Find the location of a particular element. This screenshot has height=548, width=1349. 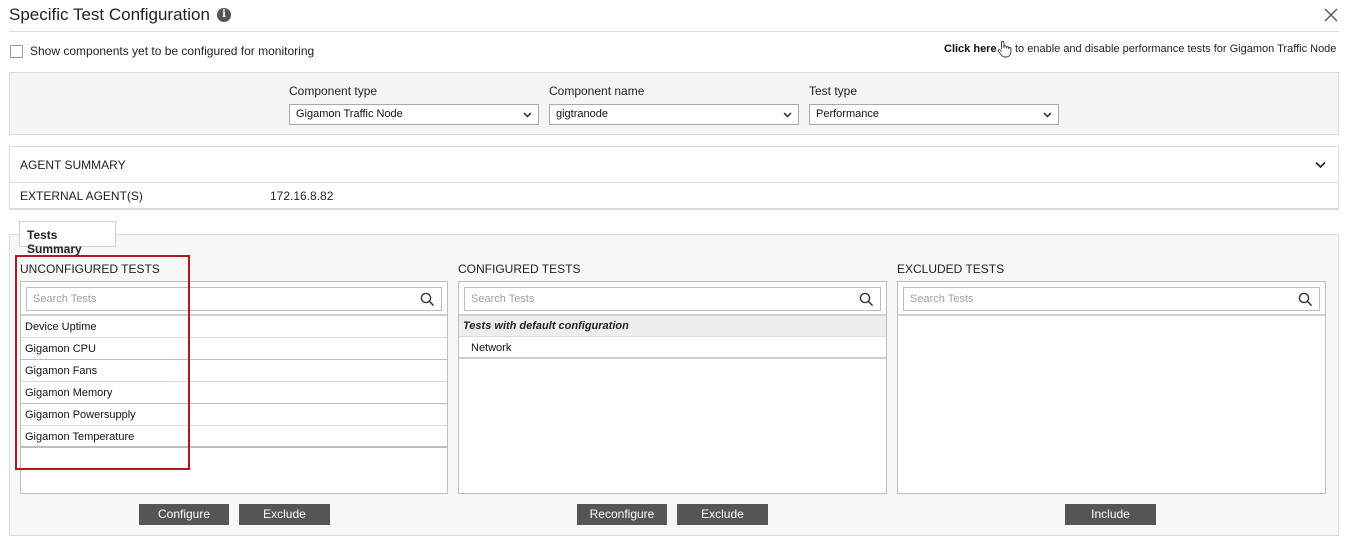

test-type-value: Performance is located at coordinates (847, 114).